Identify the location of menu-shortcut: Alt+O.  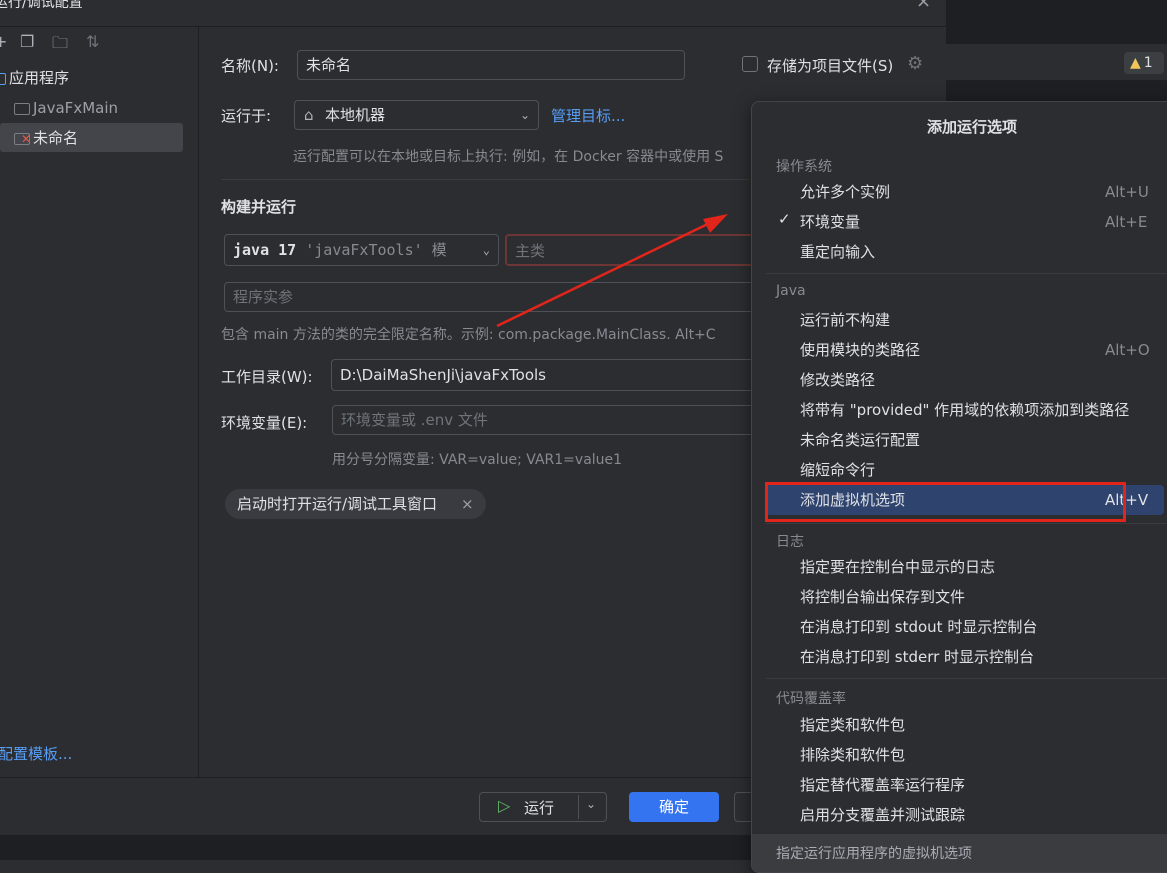
(1127, 350).